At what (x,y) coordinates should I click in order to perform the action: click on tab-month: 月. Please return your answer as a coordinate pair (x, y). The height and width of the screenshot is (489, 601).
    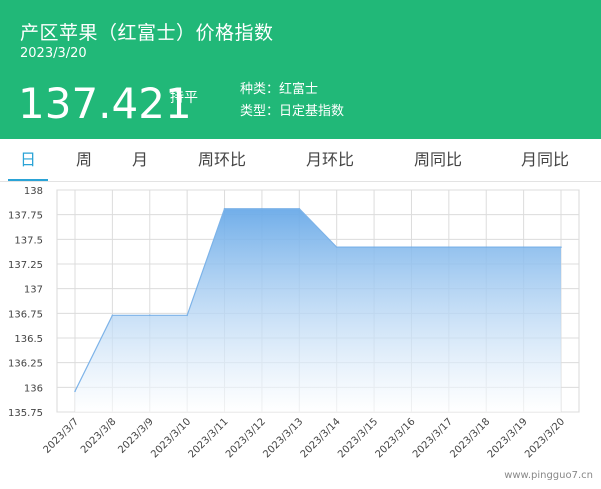
    Looking at the image, I should click on (140, 160).